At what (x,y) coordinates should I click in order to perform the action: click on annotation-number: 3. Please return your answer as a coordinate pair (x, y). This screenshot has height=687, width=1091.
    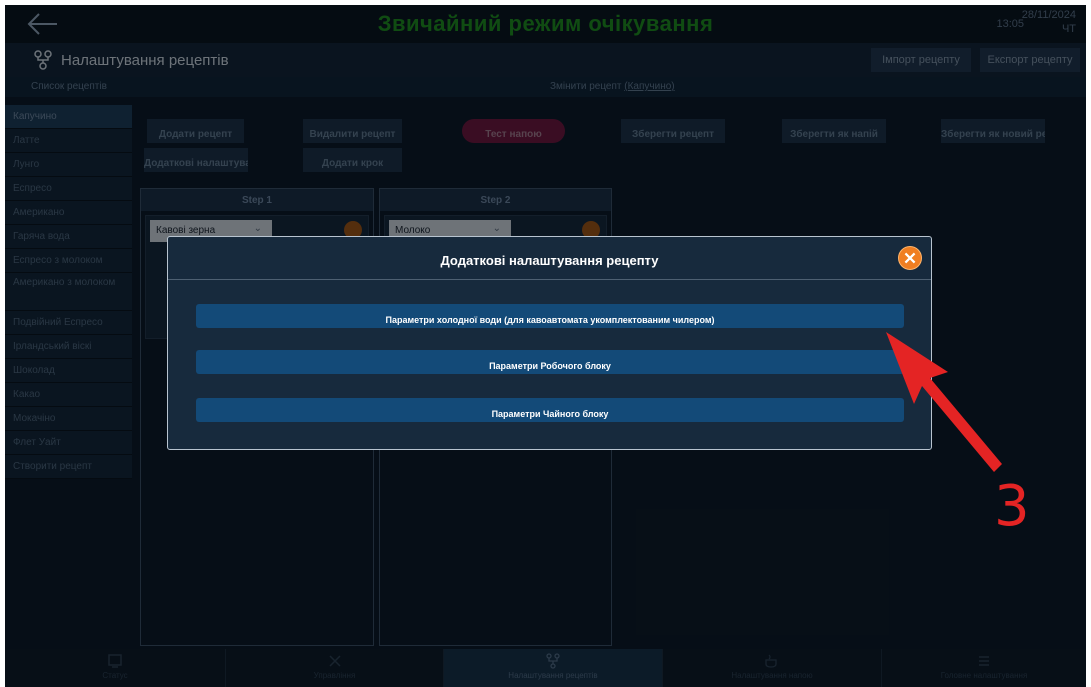
    Looking at the image, I should click on (1012, 506).